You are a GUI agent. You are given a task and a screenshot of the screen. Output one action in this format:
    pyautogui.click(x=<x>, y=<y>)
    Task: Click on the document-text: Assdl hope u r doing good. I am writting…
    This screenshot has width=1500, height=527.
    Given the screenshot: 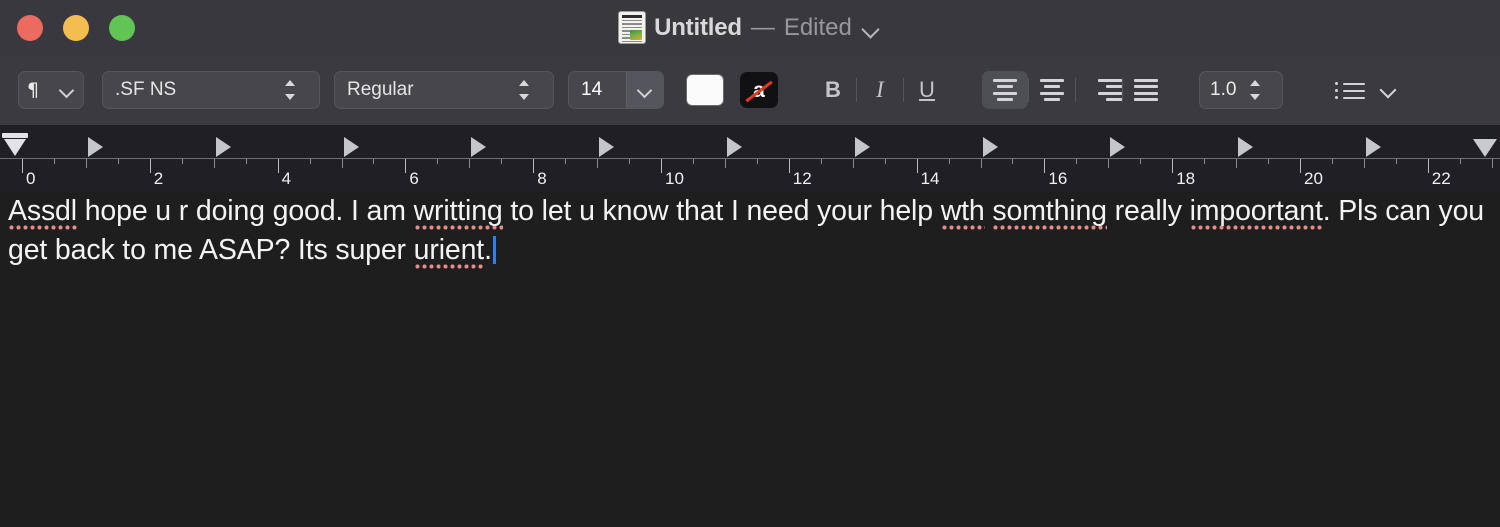 What is the action you would take?
    pyautogui.click(x=750, y=231)
    